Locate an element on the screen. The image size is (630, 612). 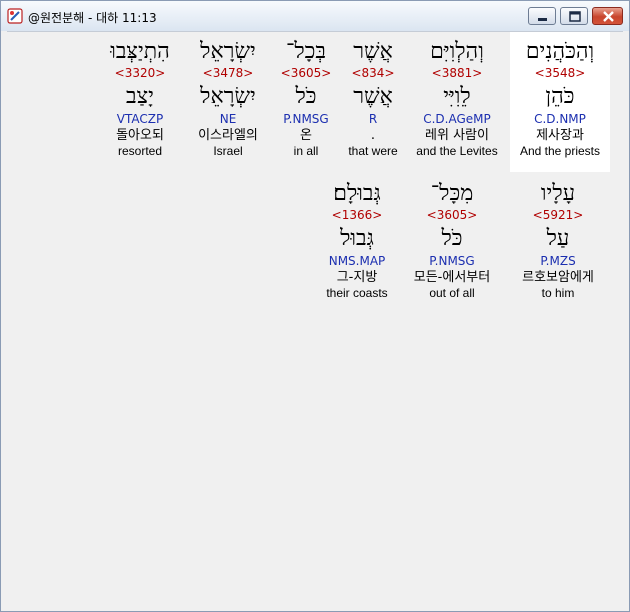
lemma-word: יִשְׂרָאֵל is located at coordinates (228, 96).